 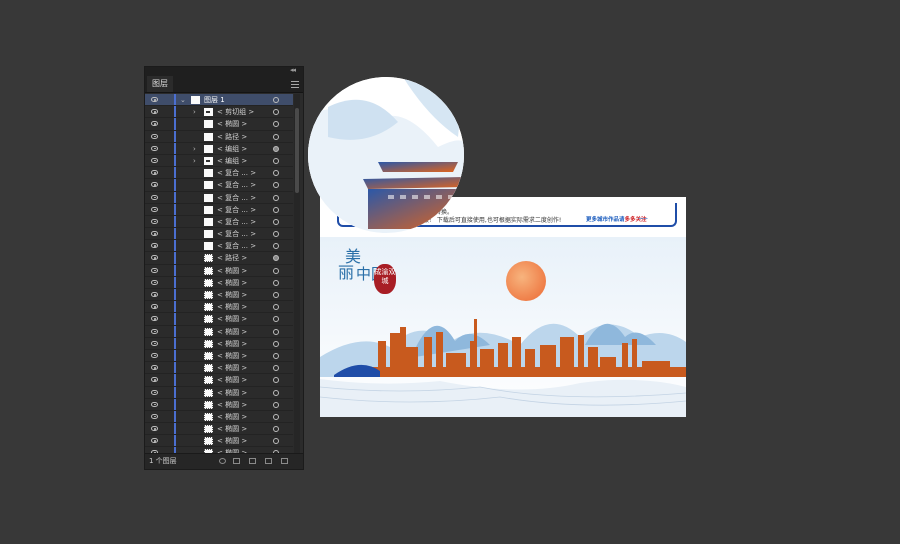 I want to click on new-sublayer-icon, so click(x=252, y=461).